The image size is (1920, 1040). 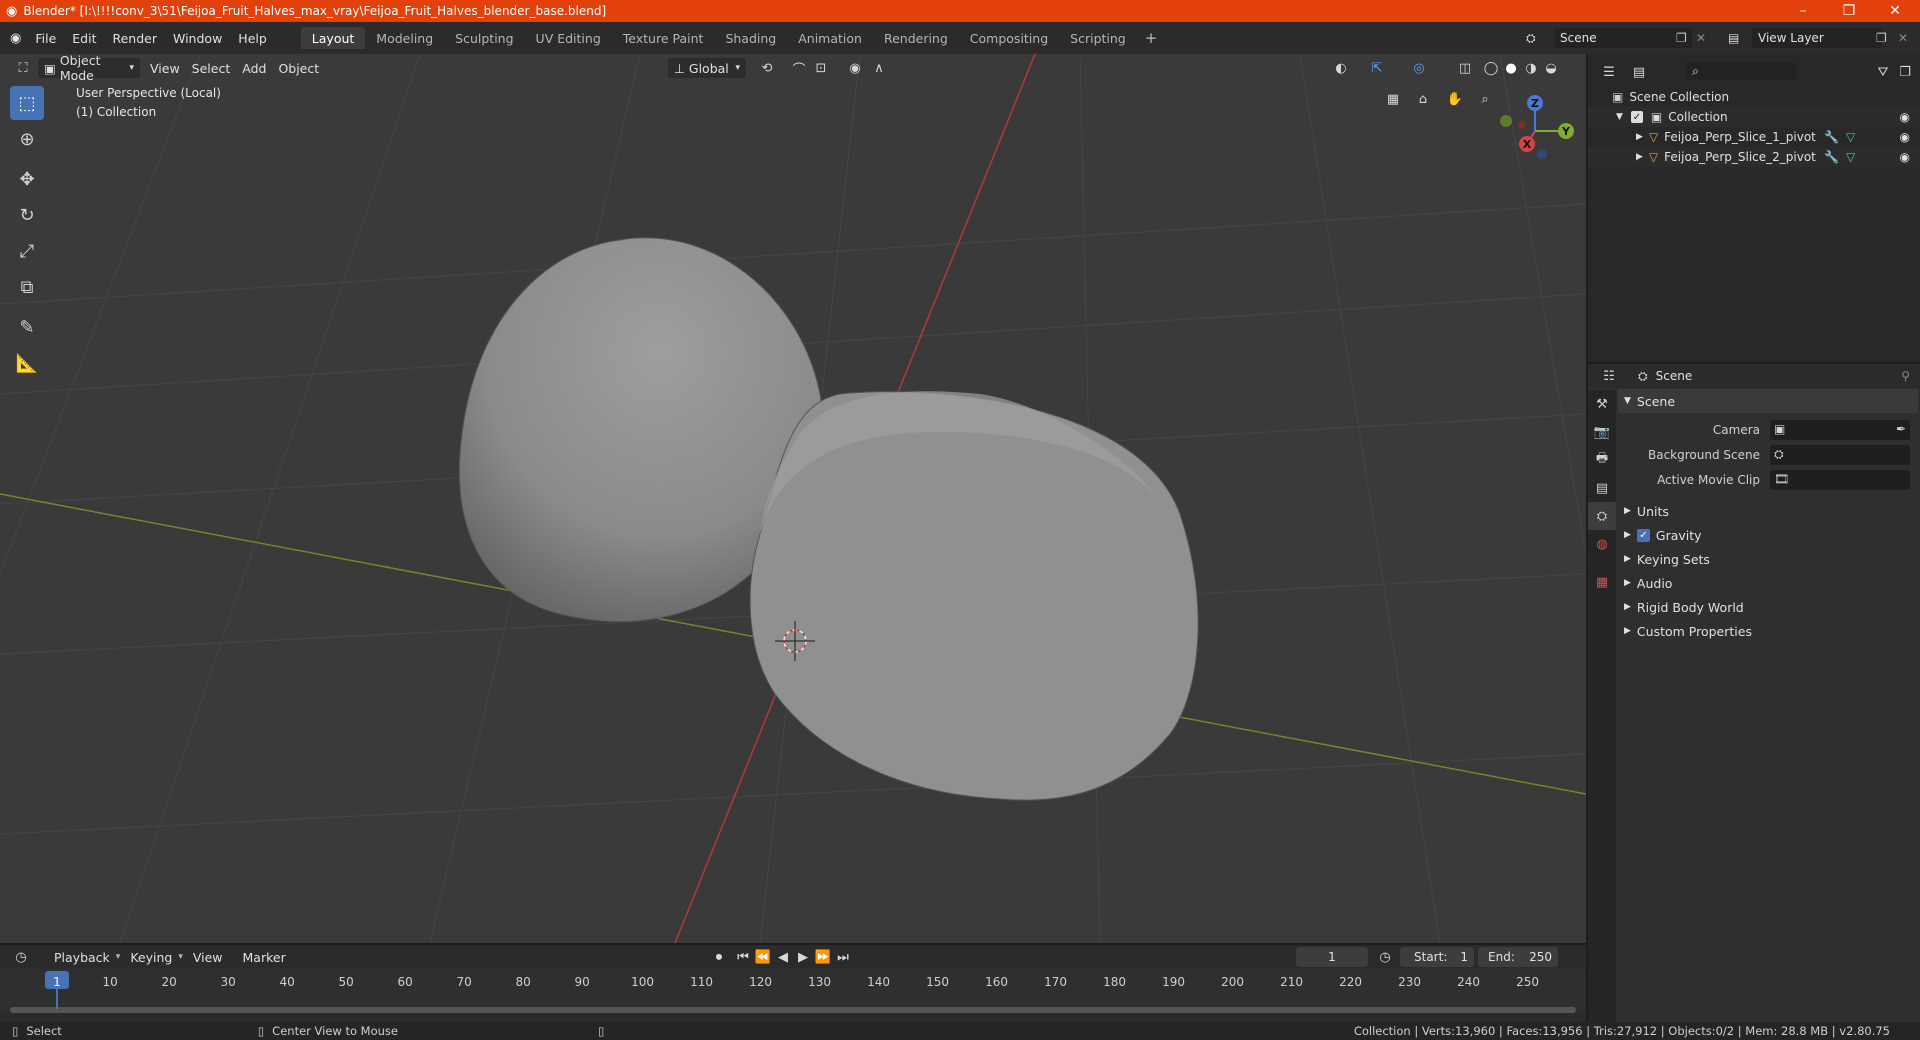 I want to click on annotate-tool-icon: ✎, so click(x=27, y=327).